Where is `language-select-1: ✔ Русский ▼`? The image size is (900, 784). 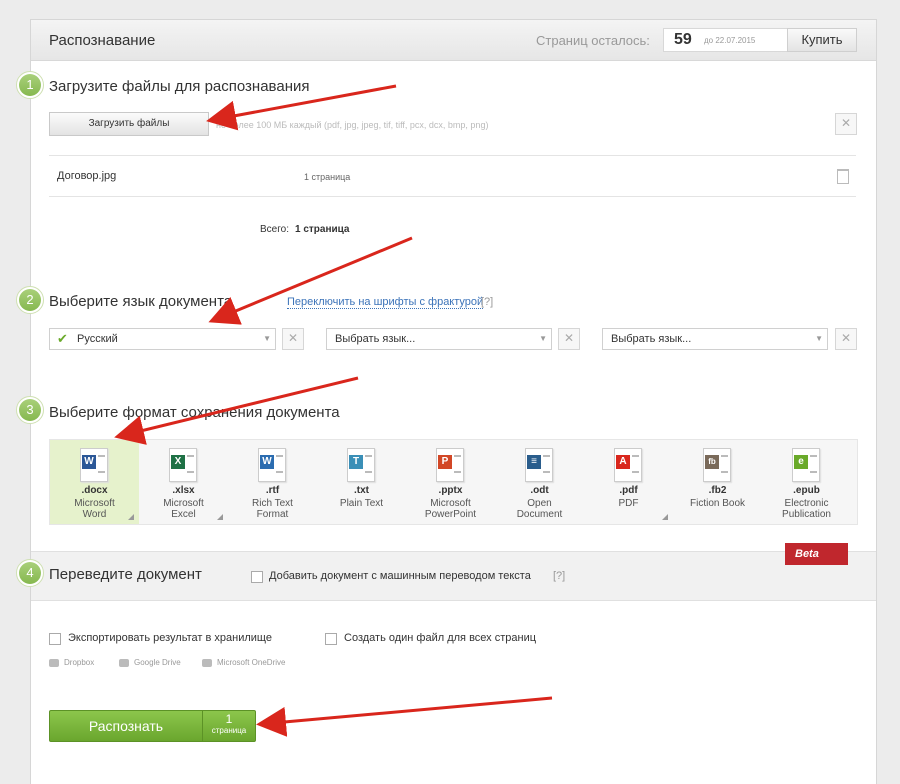
language-select-1: ✔ Русский ▼ is located at coordinates (162, 339).